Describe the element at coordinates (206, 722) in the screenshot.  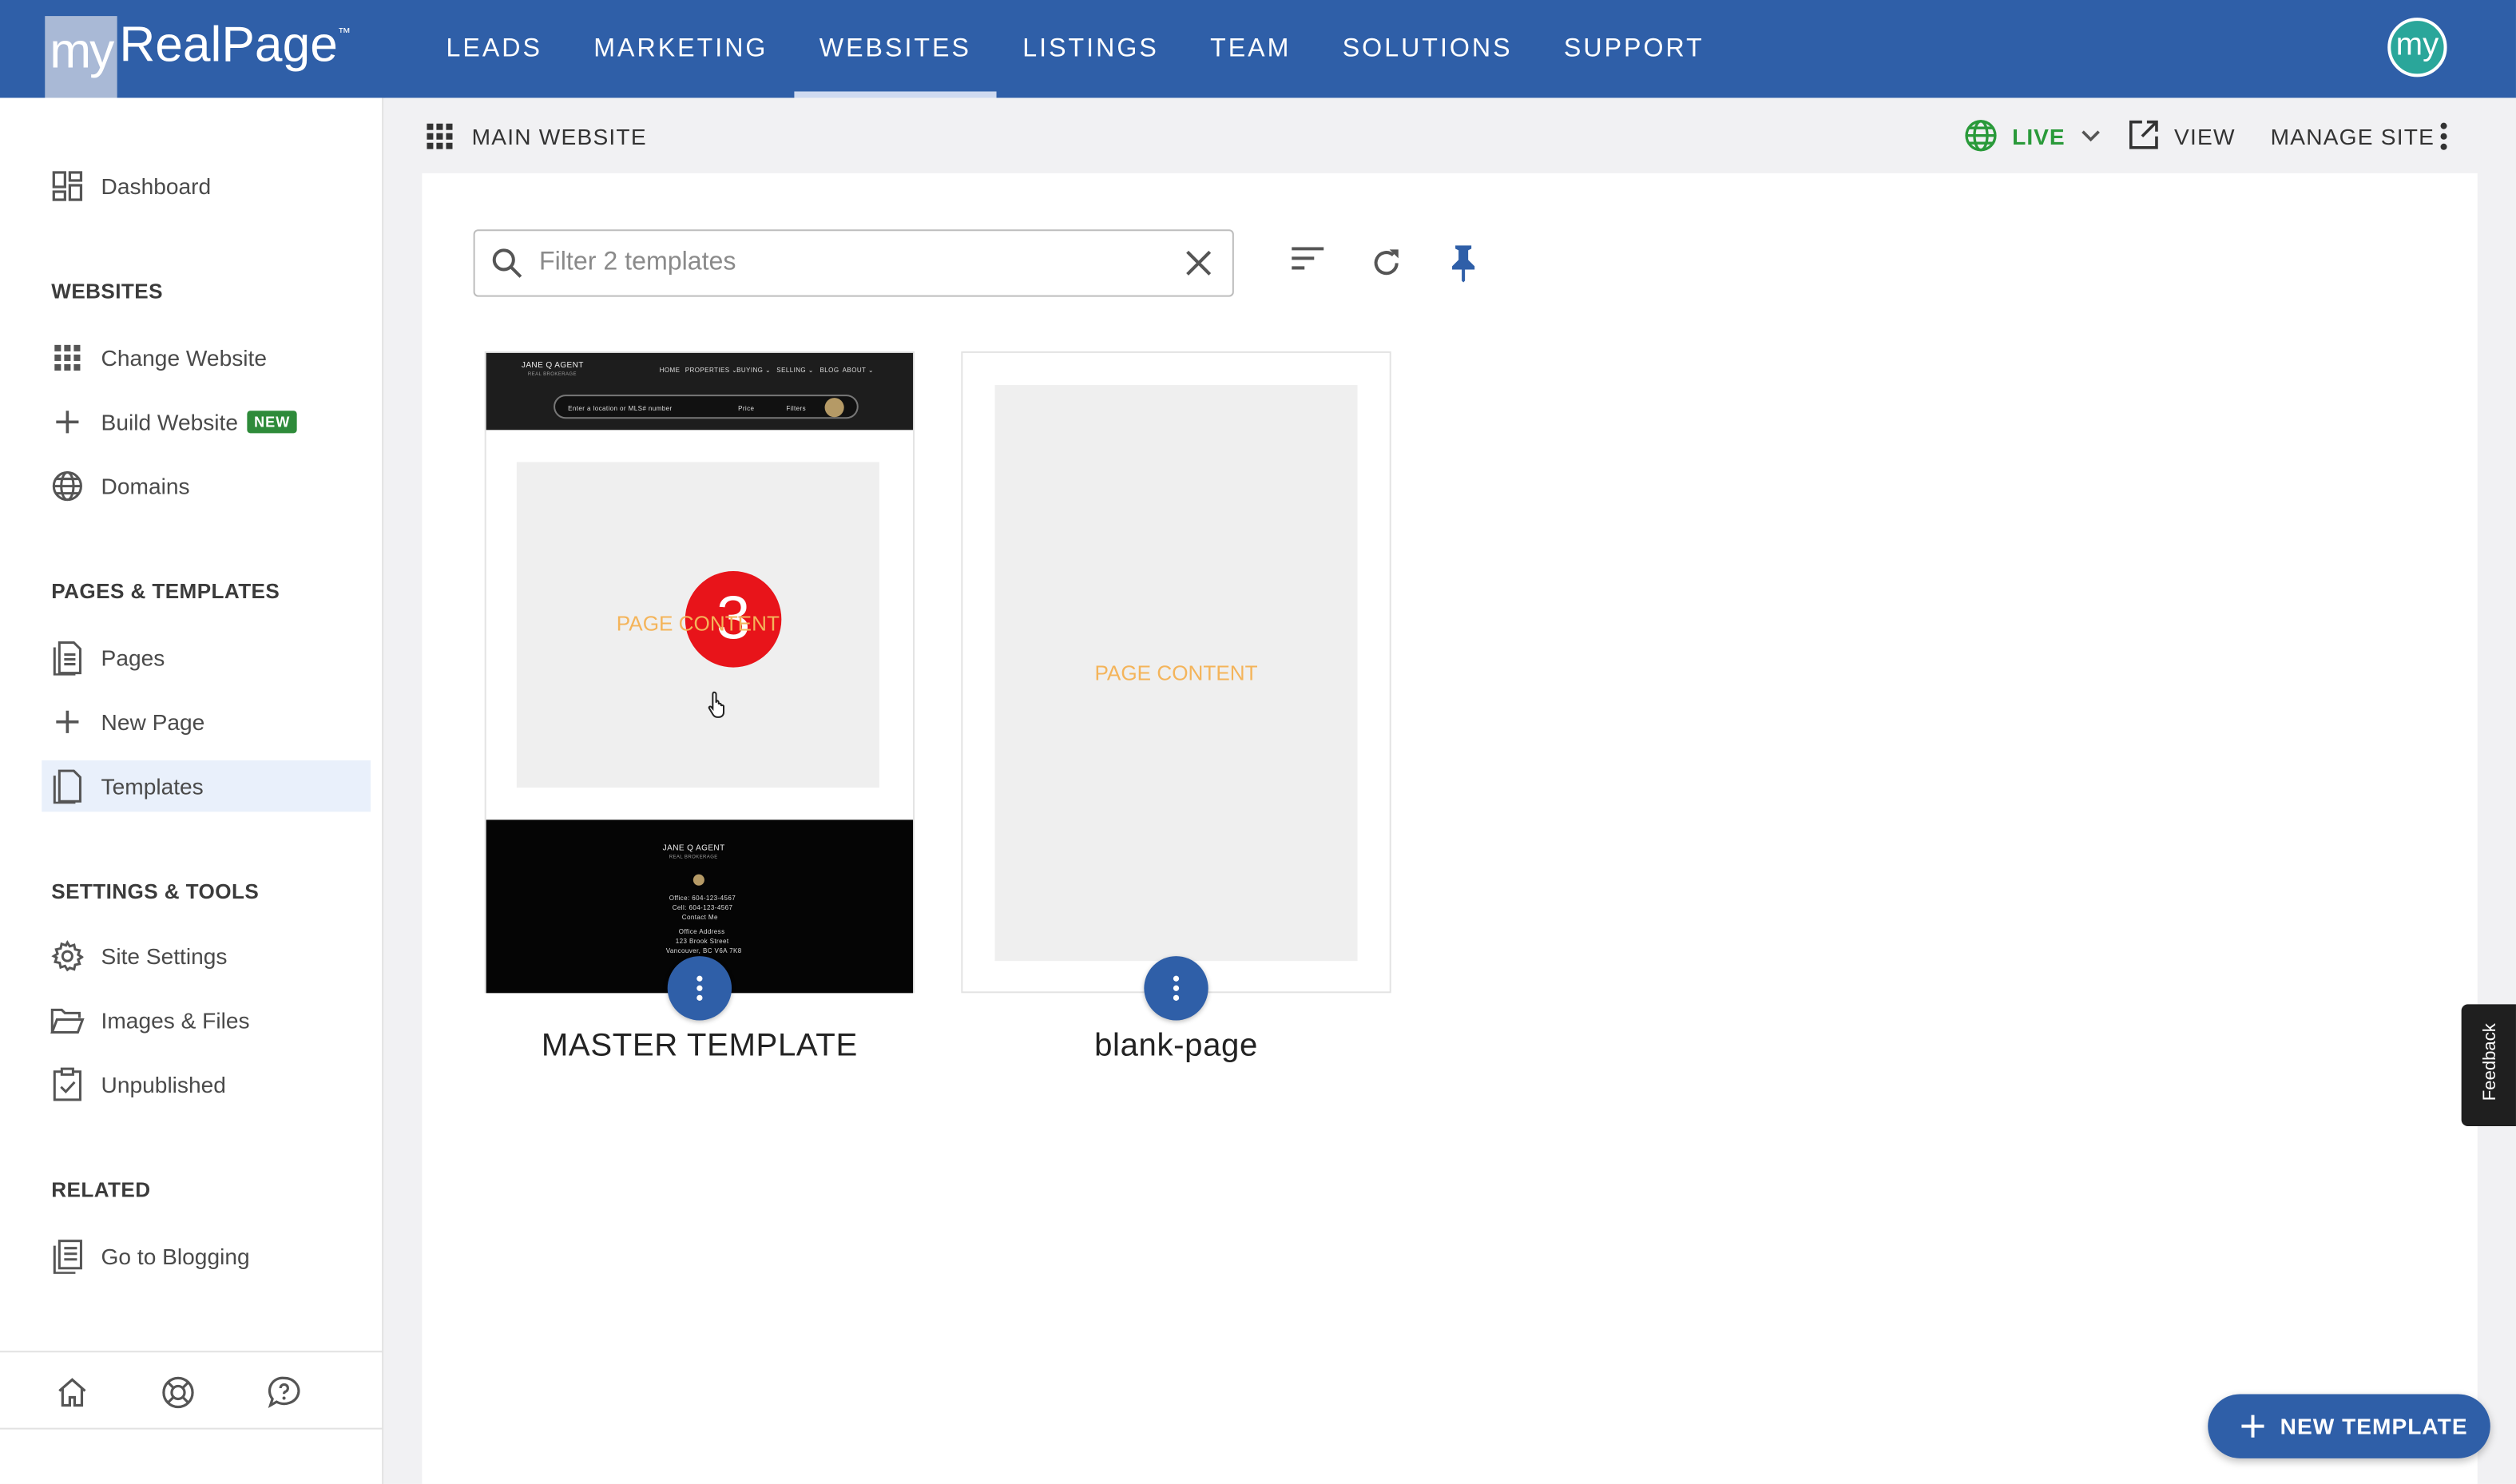
I see `sidebar-item-new-page: New Page` at that location.